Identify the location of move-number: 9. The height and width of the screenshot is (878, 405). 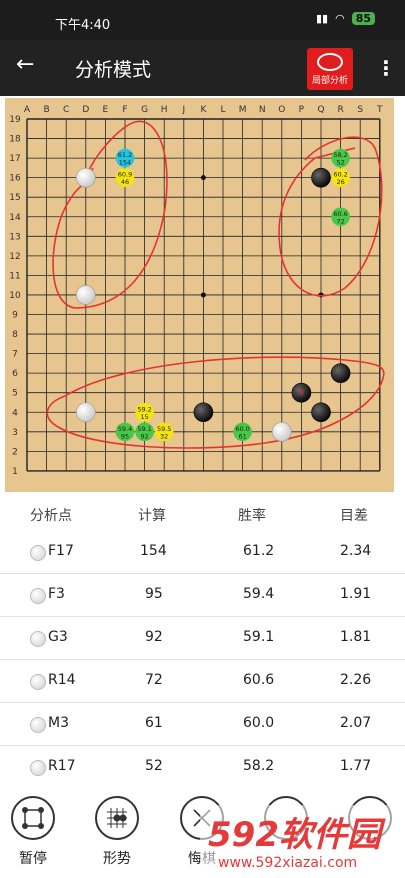
(301, 393).